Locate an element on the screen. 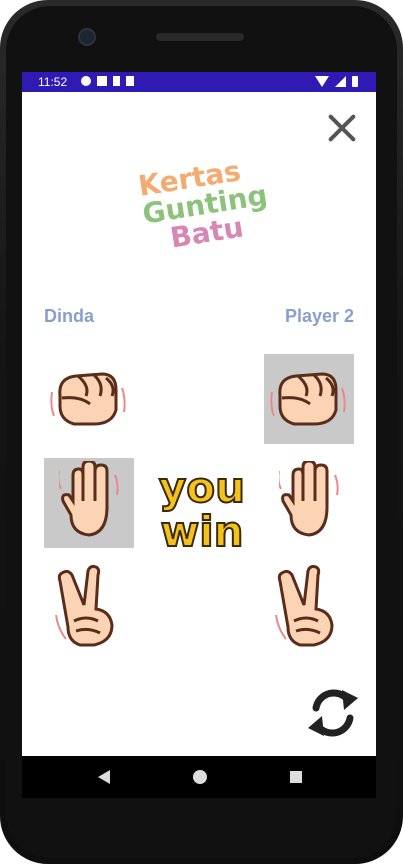 The width and height of the screenshot is (403, 864). recents-icon is located at coordinates (296, 777).